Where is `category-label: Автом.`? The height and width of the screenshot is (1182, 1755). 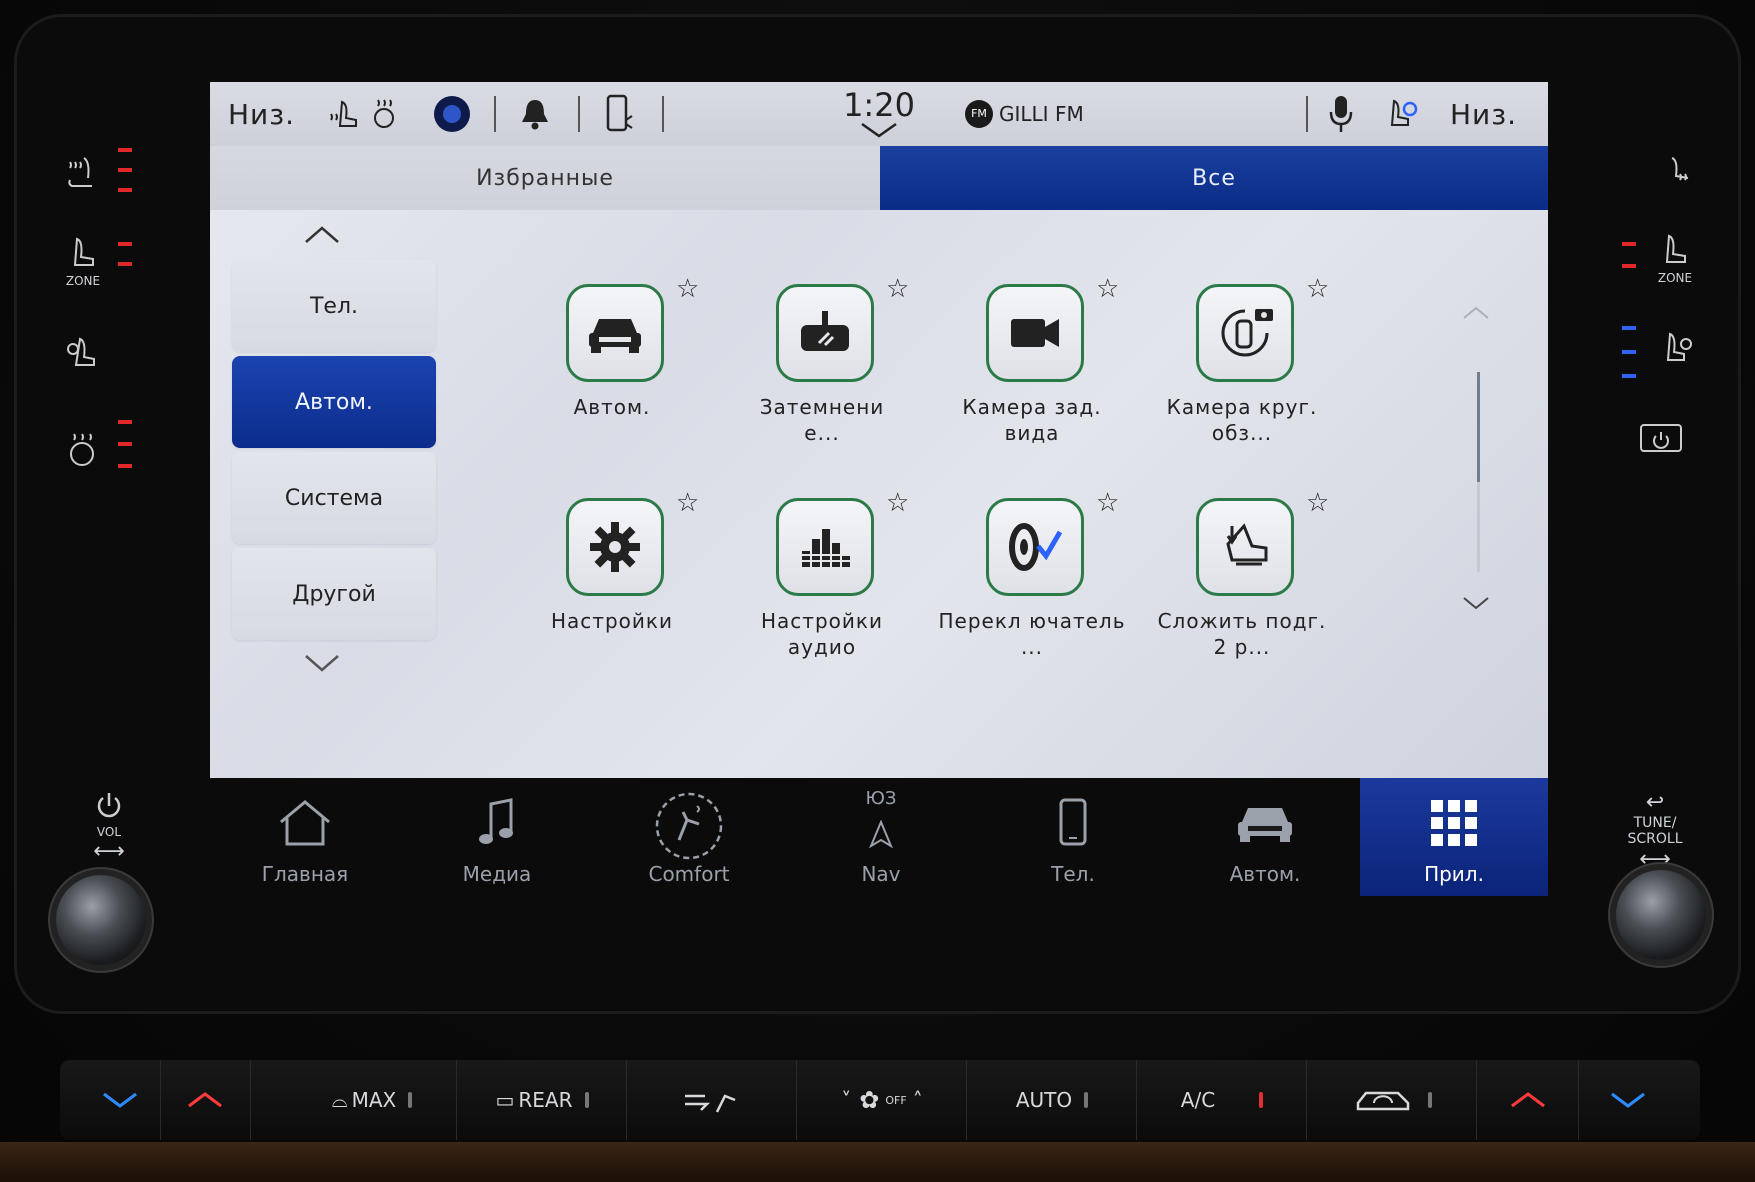 category-label: Автом. is located at coordinates (334, 402).